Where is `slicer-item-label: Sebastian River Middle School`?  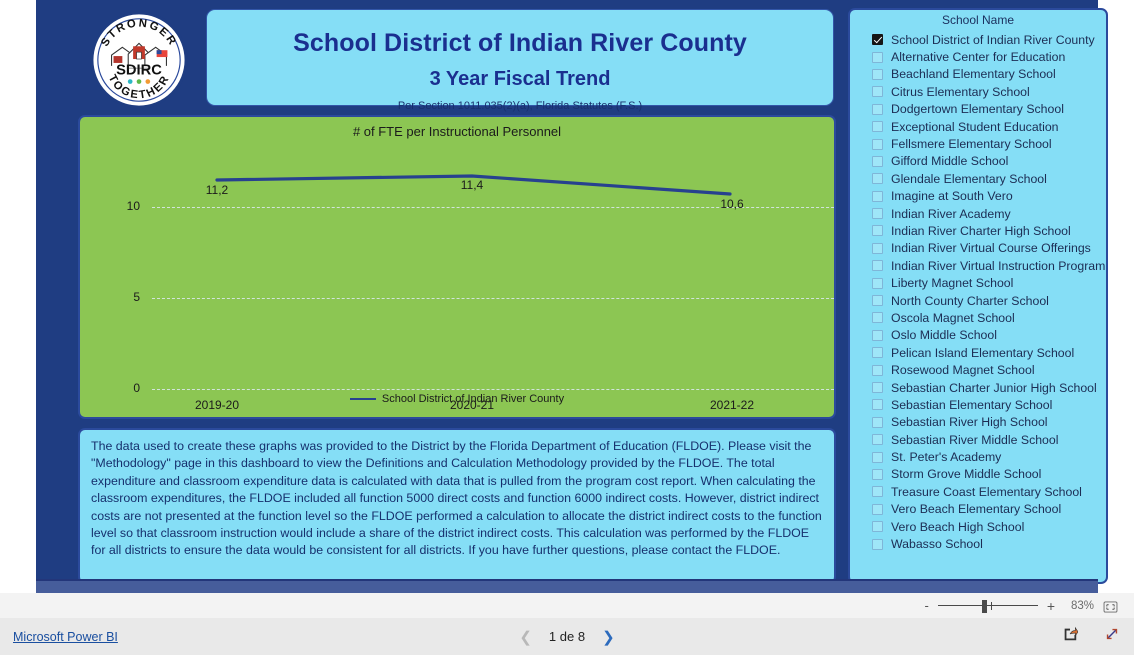
slicer-item-label: Sebastian River Middle School is located at coordinates (975, 439).